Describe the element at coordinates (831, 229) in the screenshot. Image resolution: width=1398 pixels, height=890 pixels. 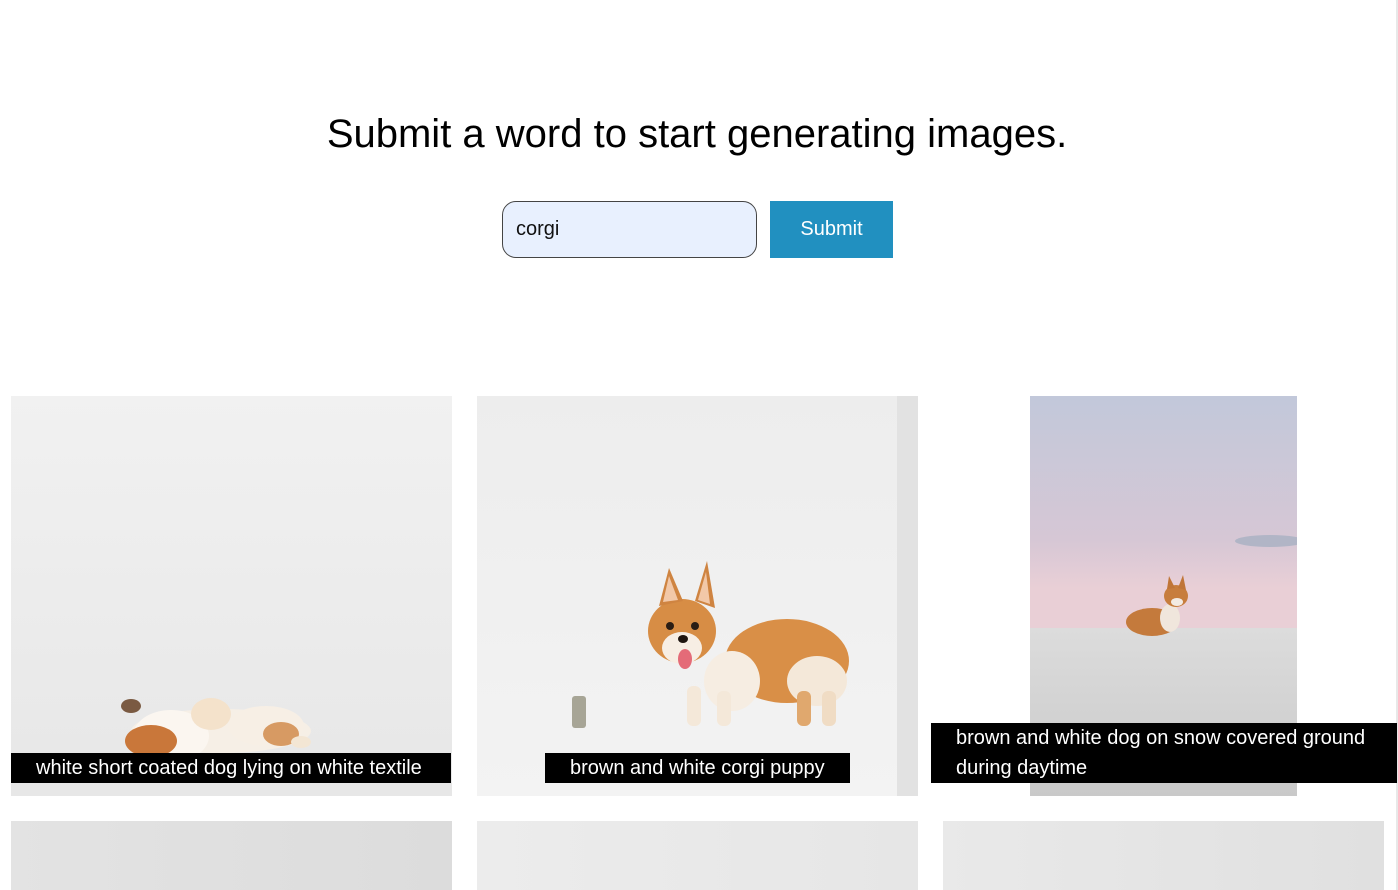
I see `submit-button: Submit` at that location.